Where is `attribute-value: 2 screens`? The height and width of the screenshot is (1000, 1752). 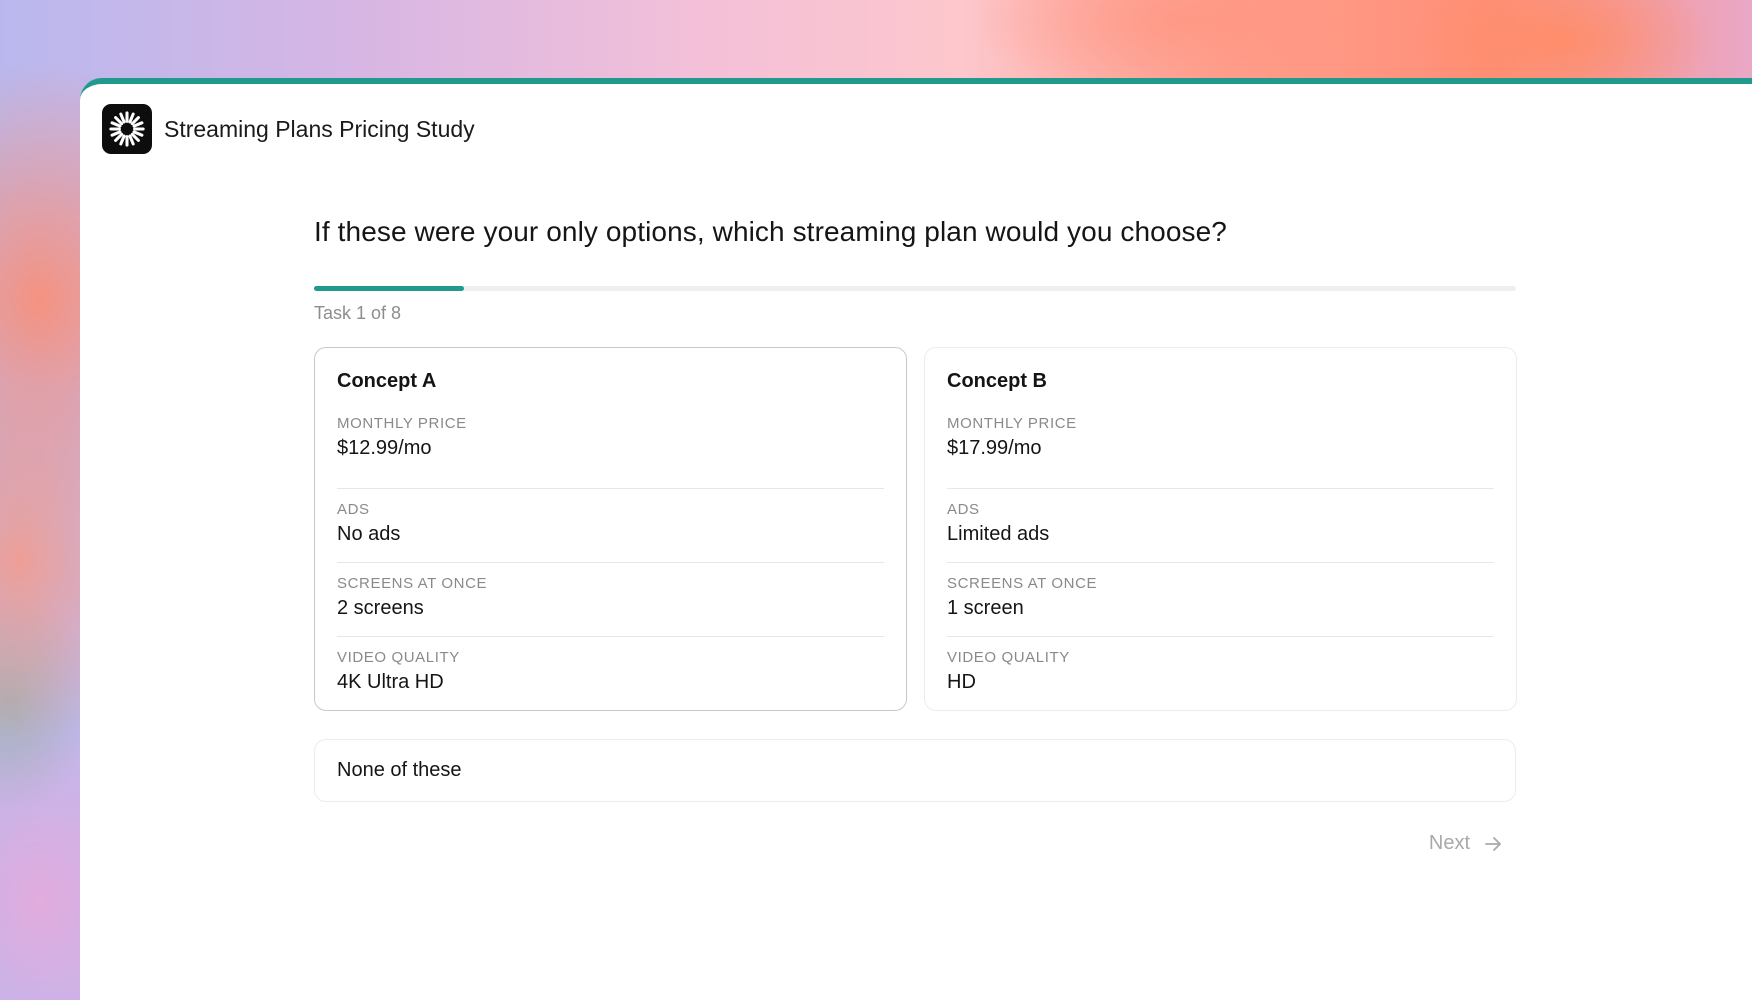
attribute-value: 2 screens is located at coordinates (380, 608).